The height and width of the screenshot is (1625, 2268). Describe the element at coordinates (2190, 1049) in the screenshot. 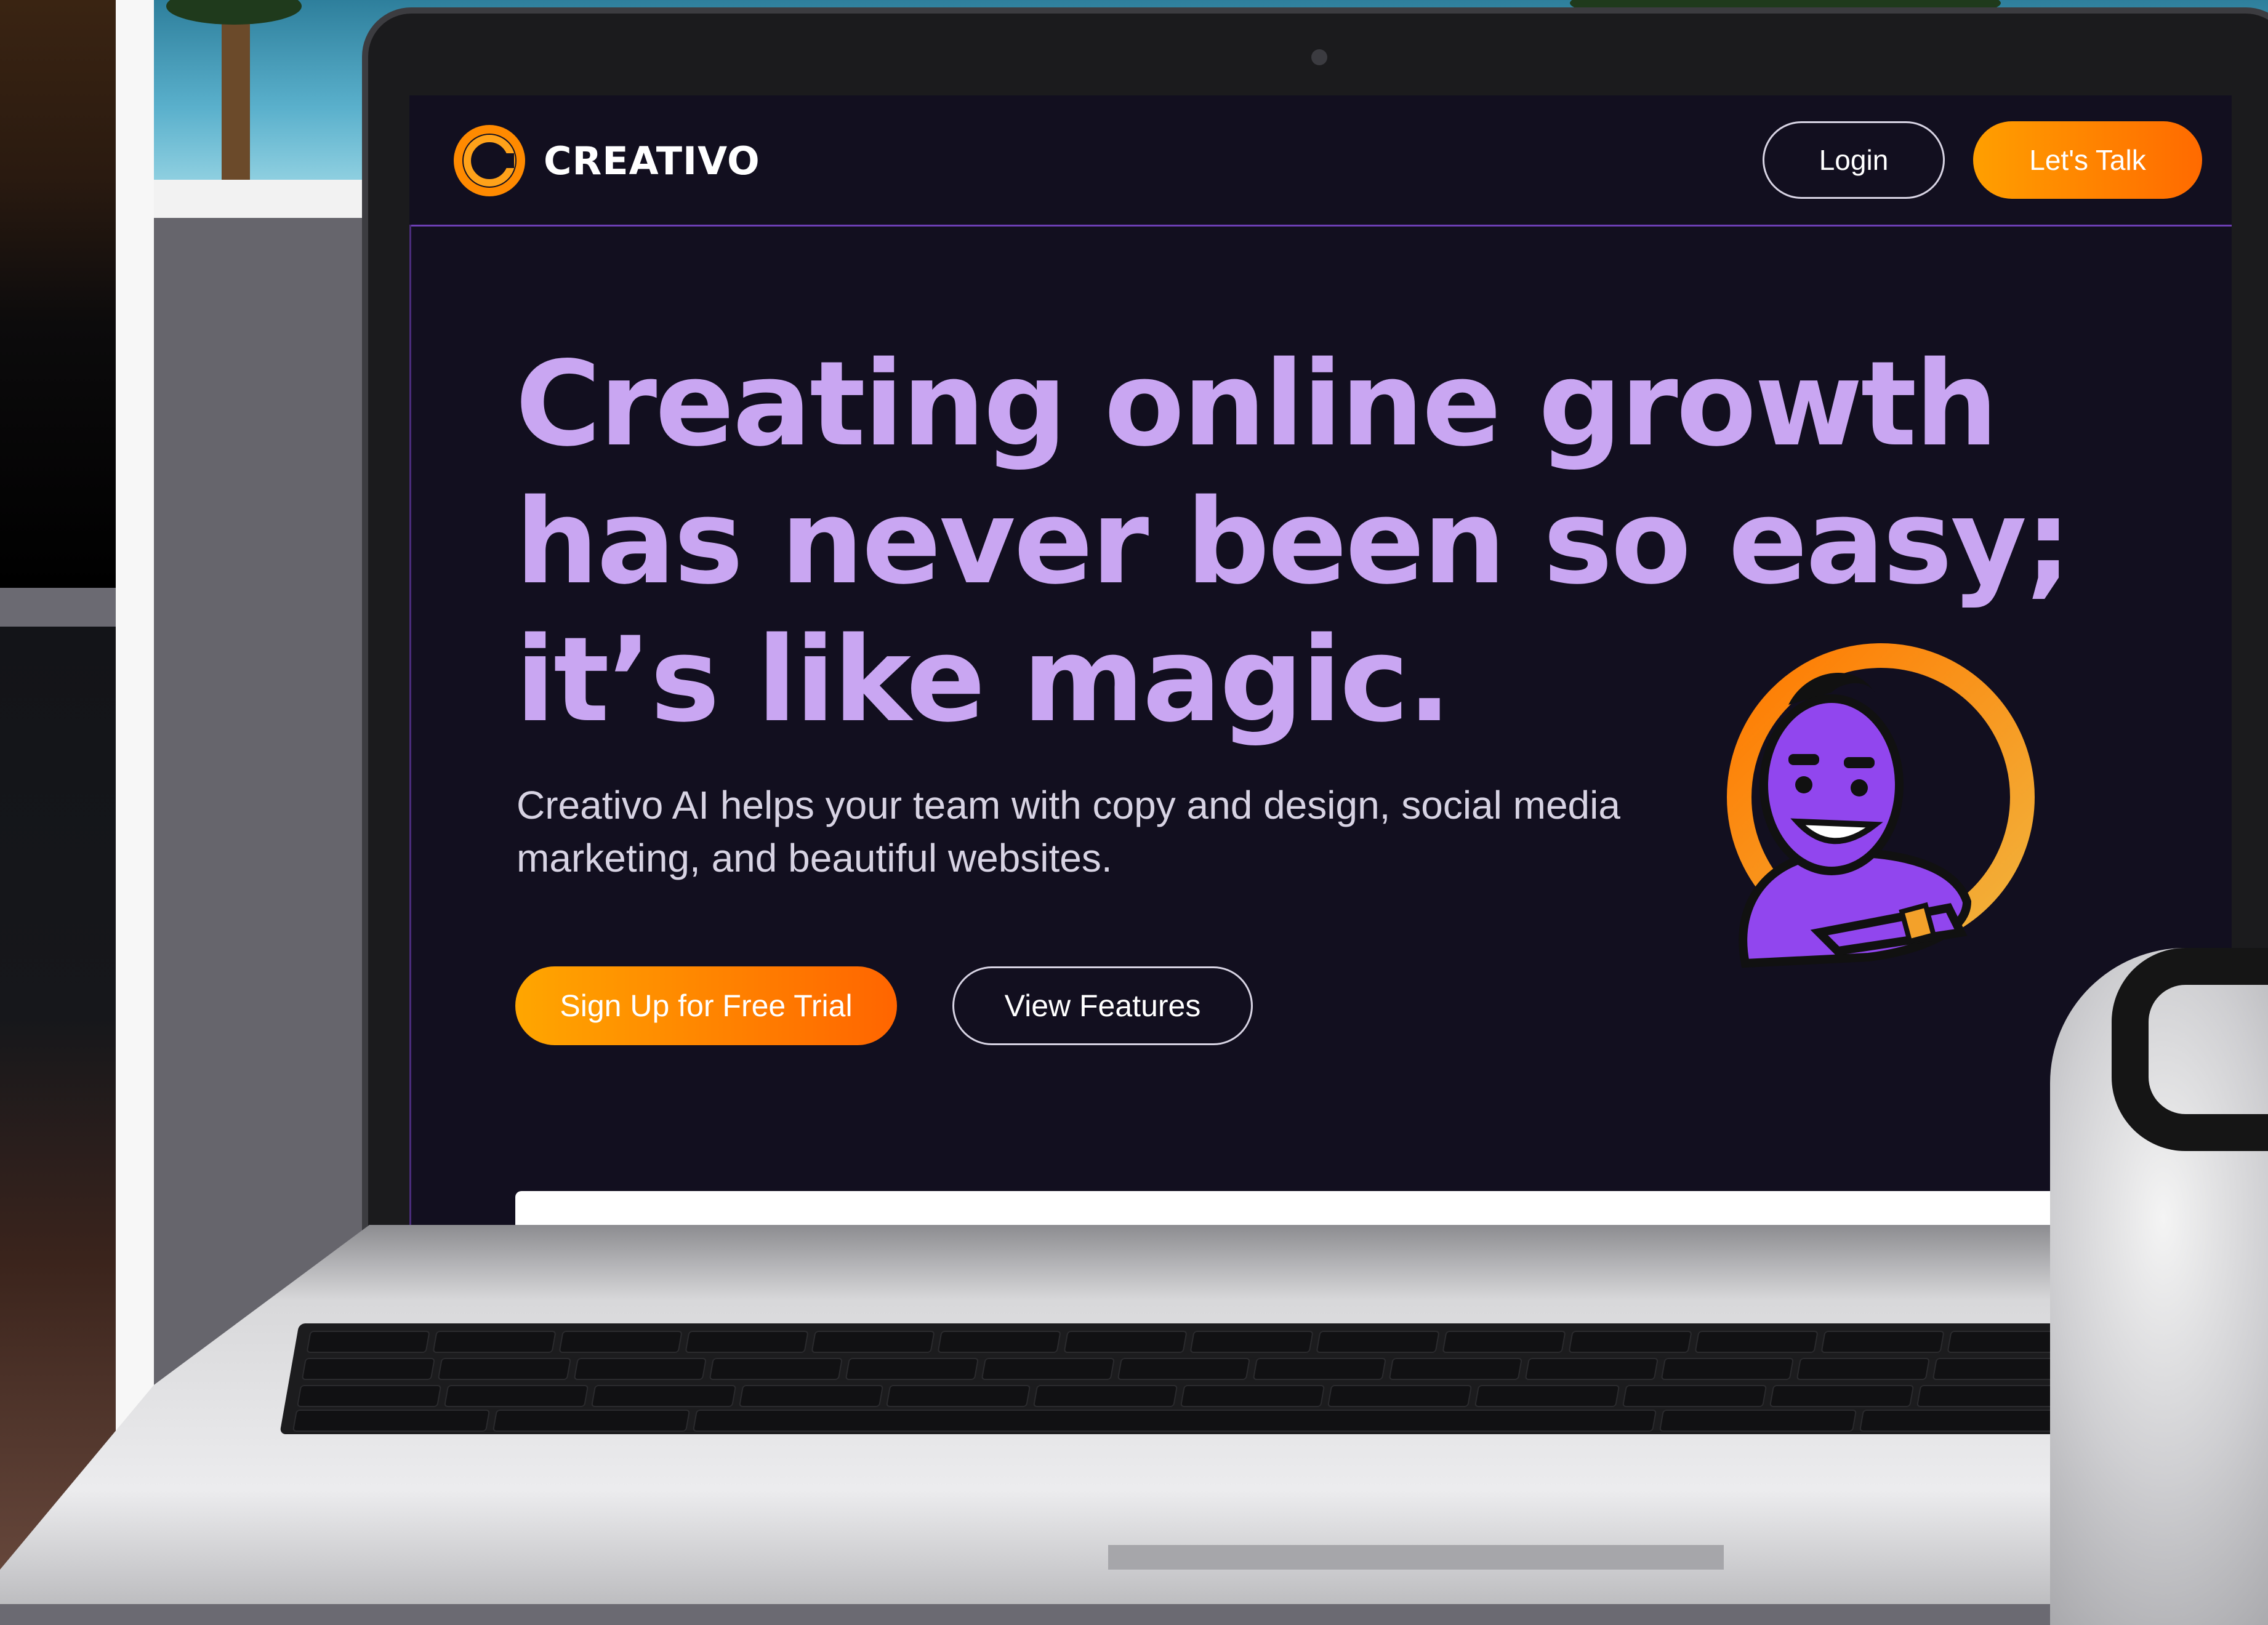

I see `kettle-handle` at that location.